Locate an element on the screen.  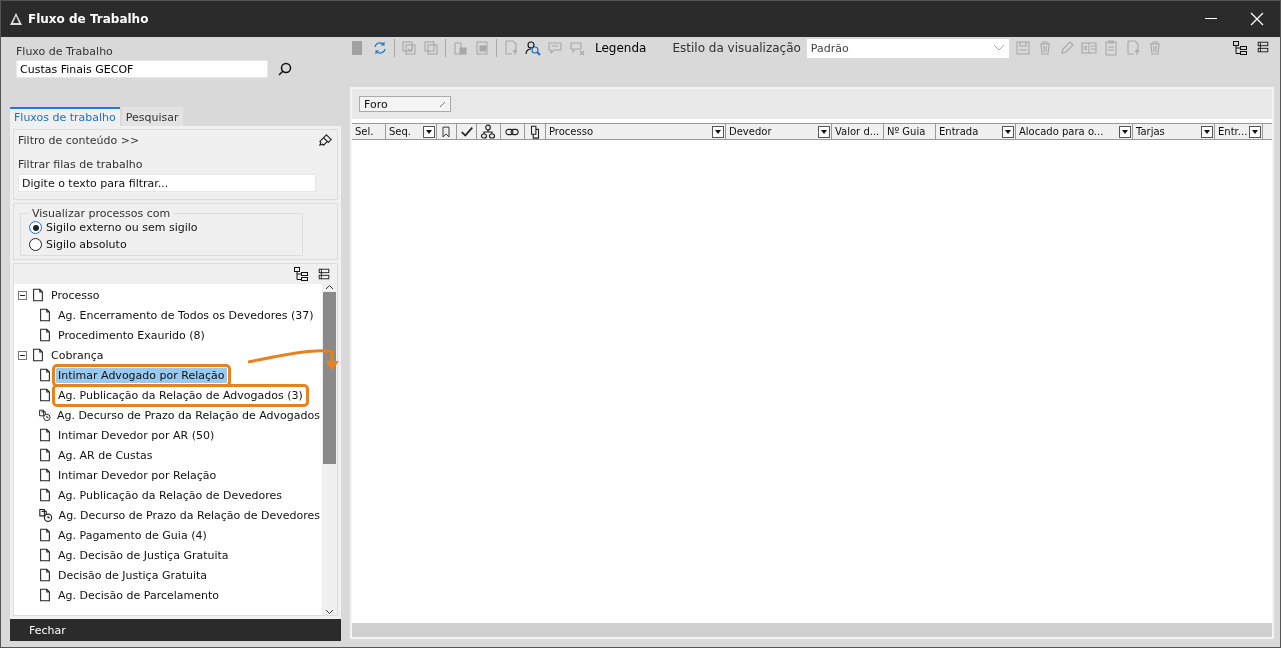
tree-item: Ag. Decurso de Prazo da Relação de Advogados is located at coordinates (188, 415).